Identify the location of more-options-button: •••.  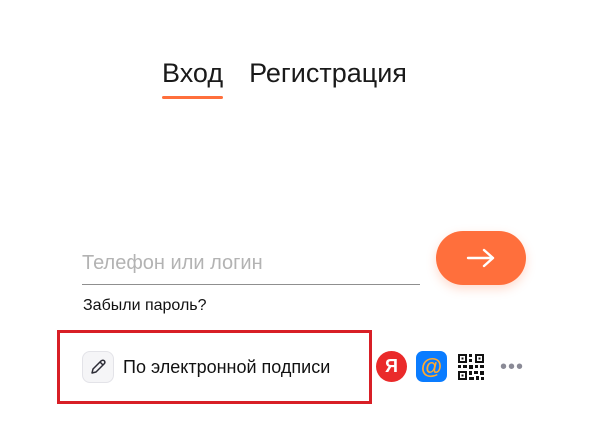
(512, 367).